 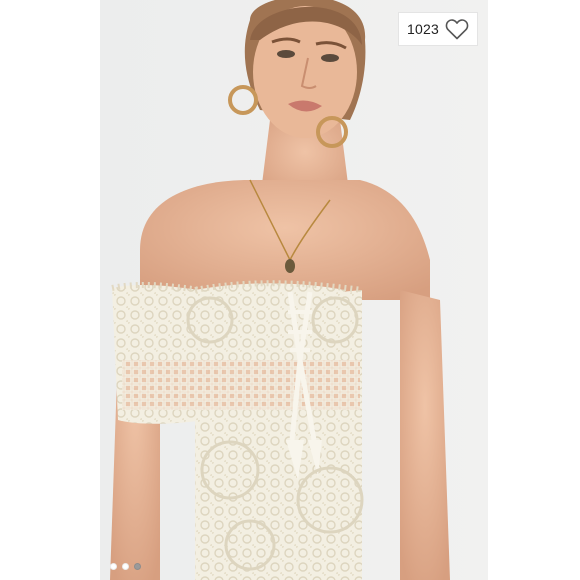 I want to click on heart-outline-icon, so click(x=457, y=29).